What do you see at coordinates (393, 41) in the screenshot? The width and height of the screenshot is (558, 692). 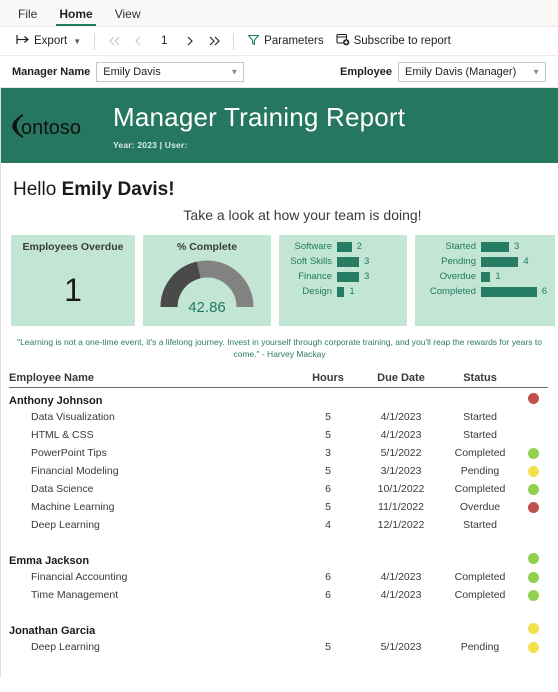 I see `subscribe-button: Subscribe to report` at bounding box center [393, 41].